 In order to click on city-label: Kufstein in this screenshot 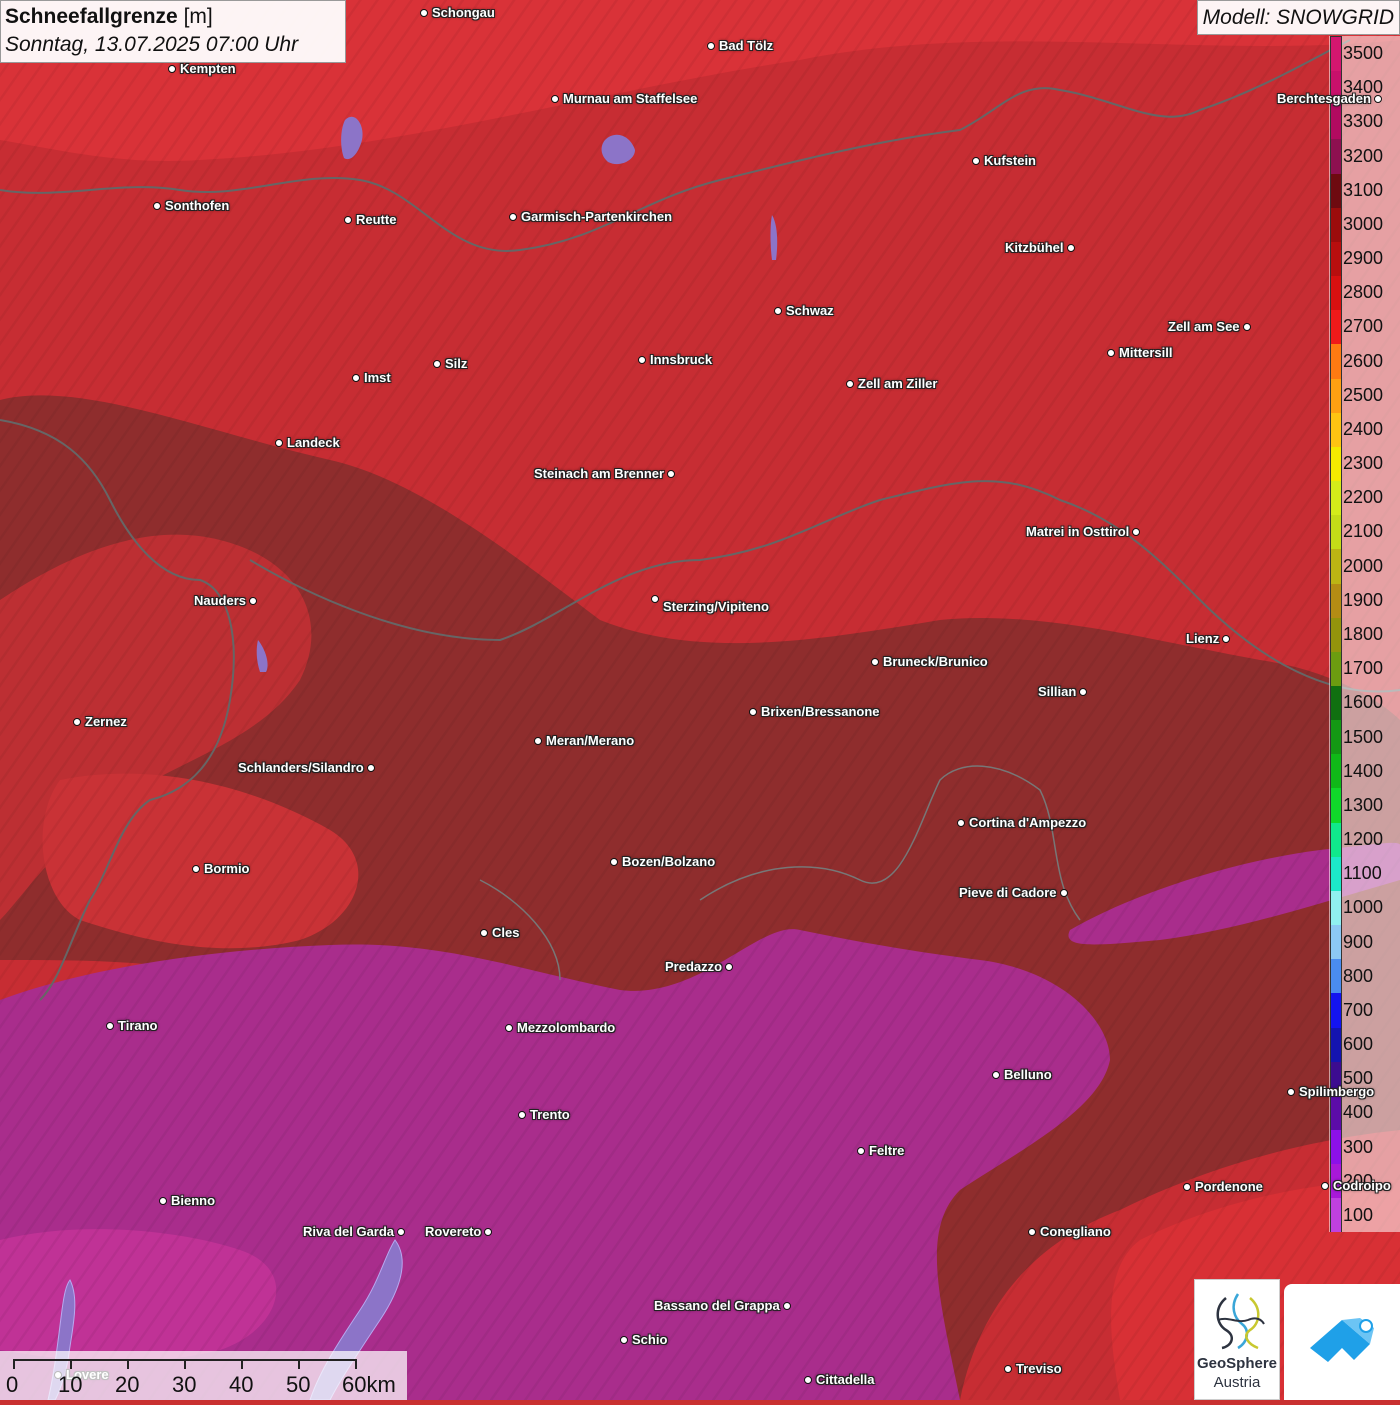, I will do `click(1010, 160)`.